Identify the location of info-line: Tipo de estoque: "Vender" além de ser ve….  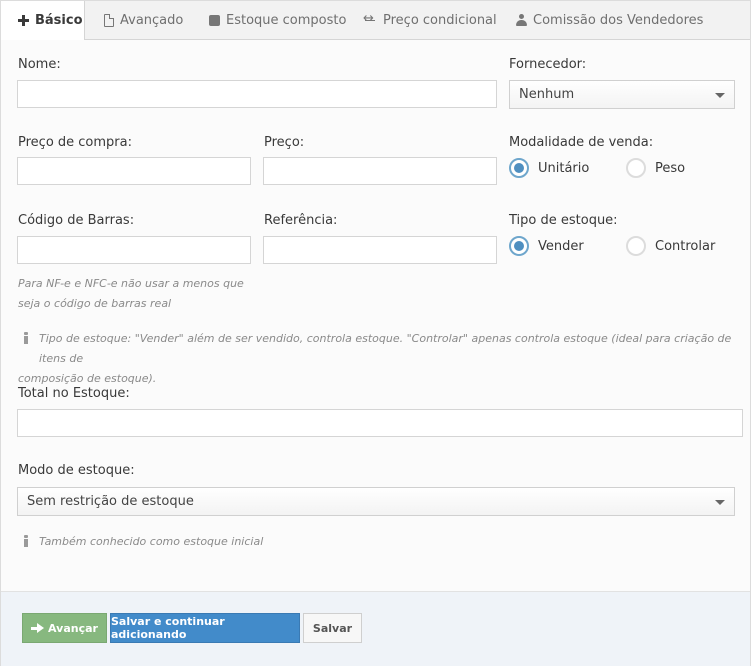
(385, 348).